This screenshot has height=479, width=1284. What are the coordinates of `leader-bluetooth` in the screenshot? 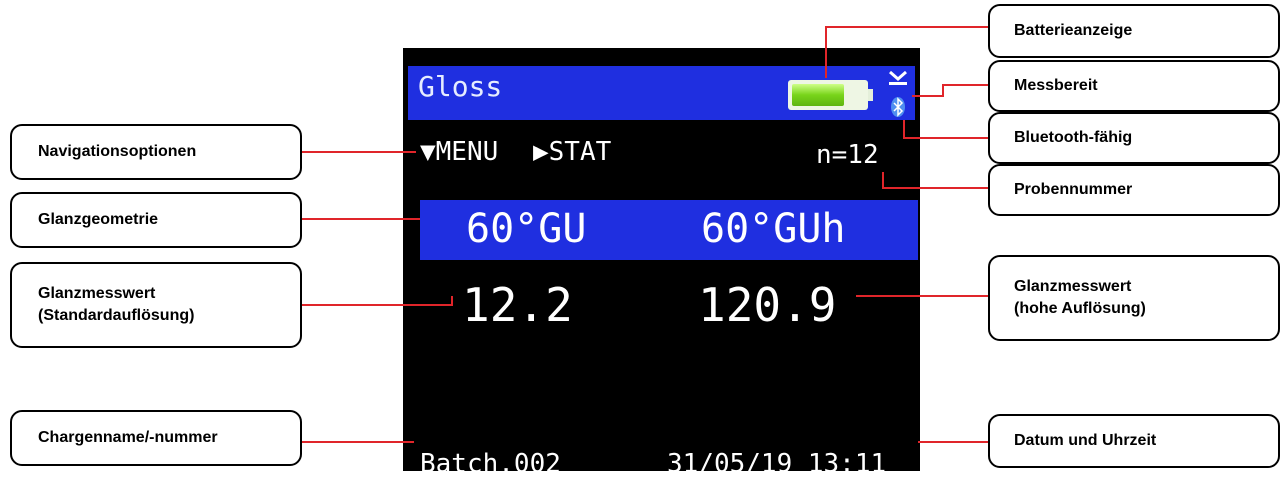 It's located at (945, 129).